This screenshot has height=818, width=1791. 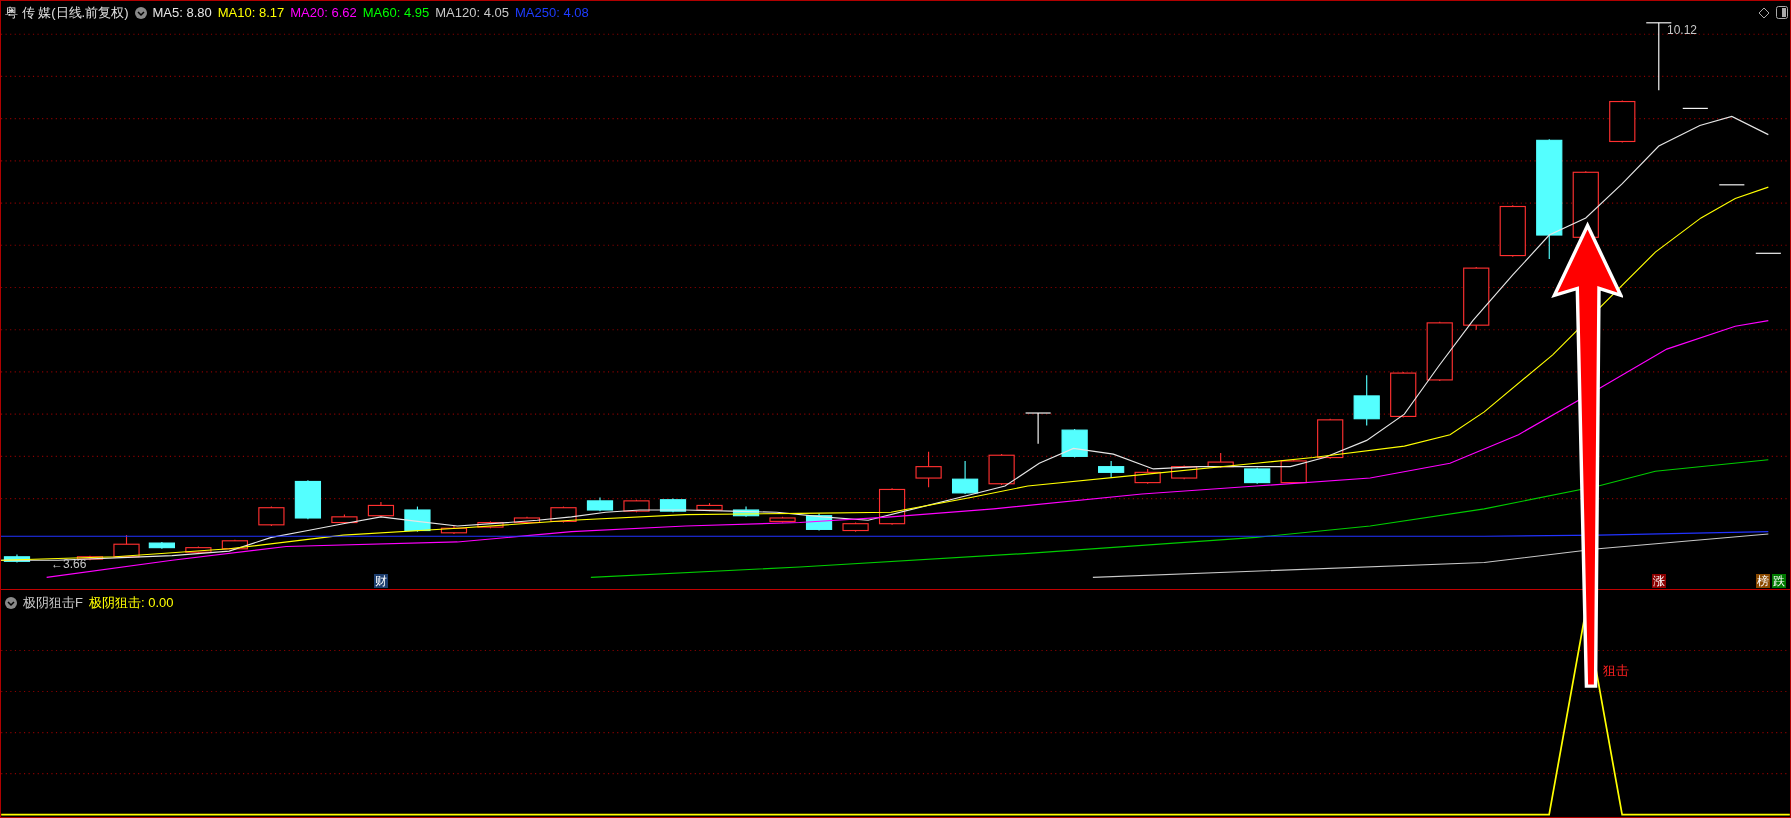 I want to click on event-tag: 跌, so click(x=1779, y=581).